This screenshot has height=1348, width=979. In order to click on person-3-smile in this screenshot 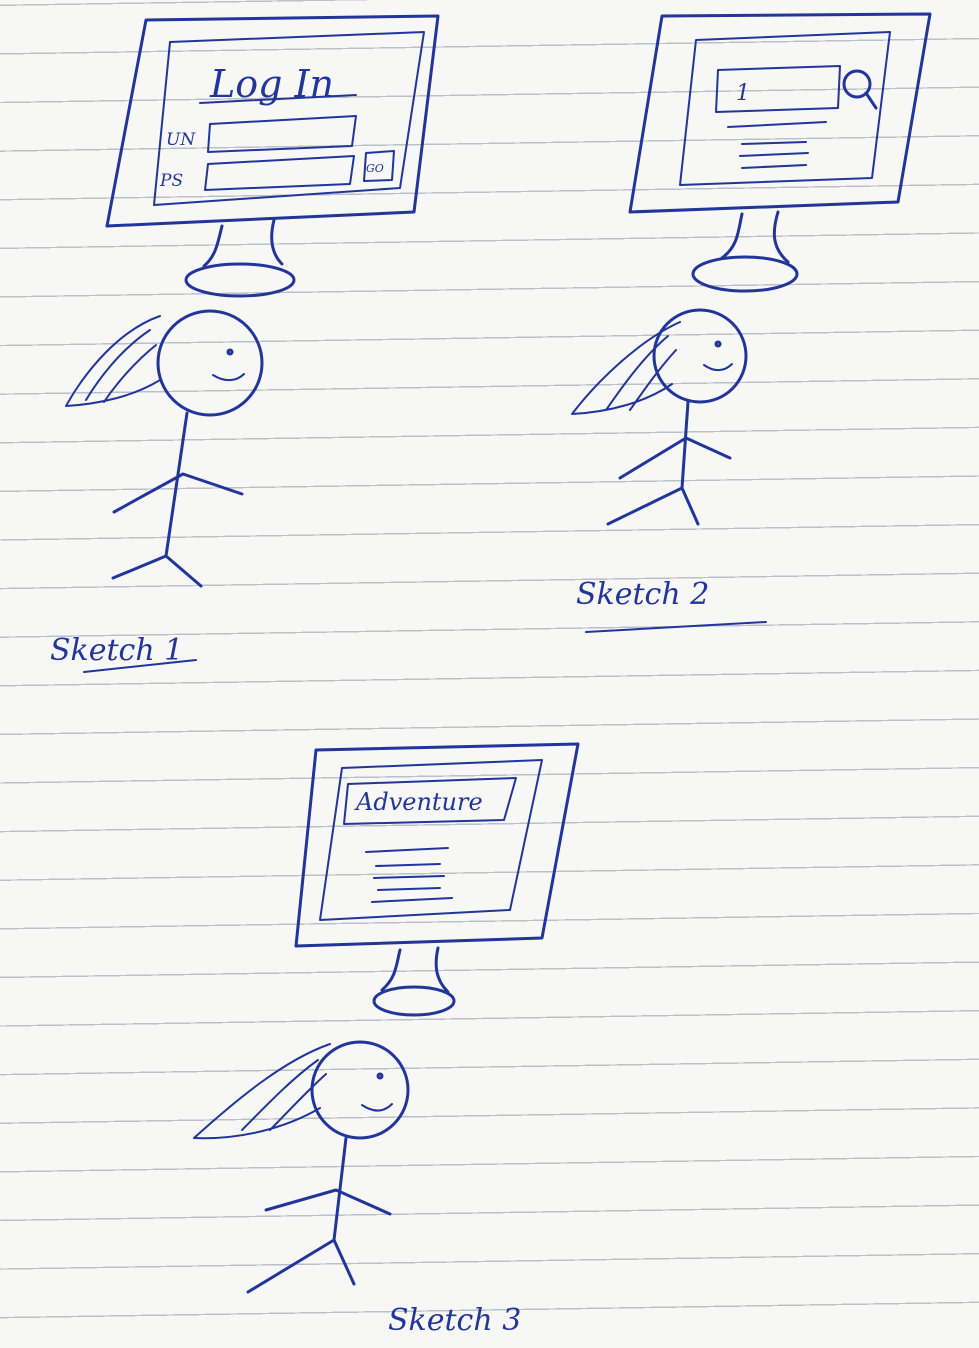, I will do `click(377, 1107)`.